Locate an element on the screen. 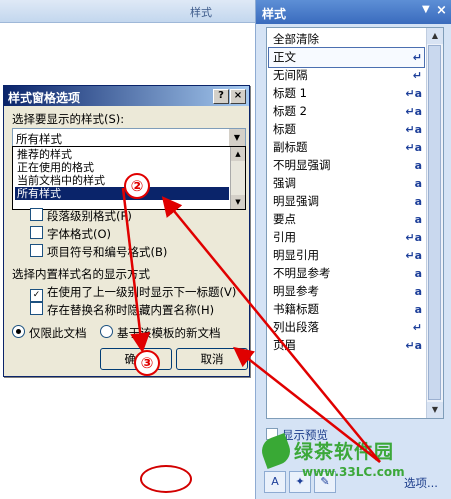 This screenshot has height=499, width=451. style-name: 要点 is located at coordinates (284, 219).